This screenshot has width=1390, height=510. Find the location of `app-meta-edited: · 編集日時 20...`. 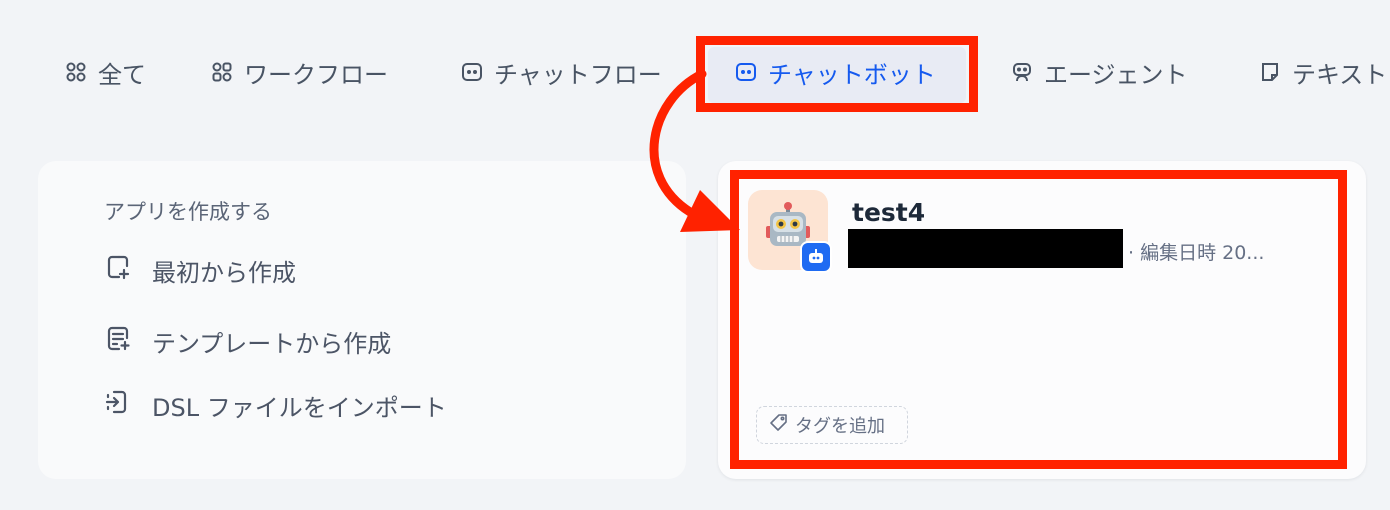

app-meta-edited: · 編集日時 20... is located at coordinates (1196, 253).